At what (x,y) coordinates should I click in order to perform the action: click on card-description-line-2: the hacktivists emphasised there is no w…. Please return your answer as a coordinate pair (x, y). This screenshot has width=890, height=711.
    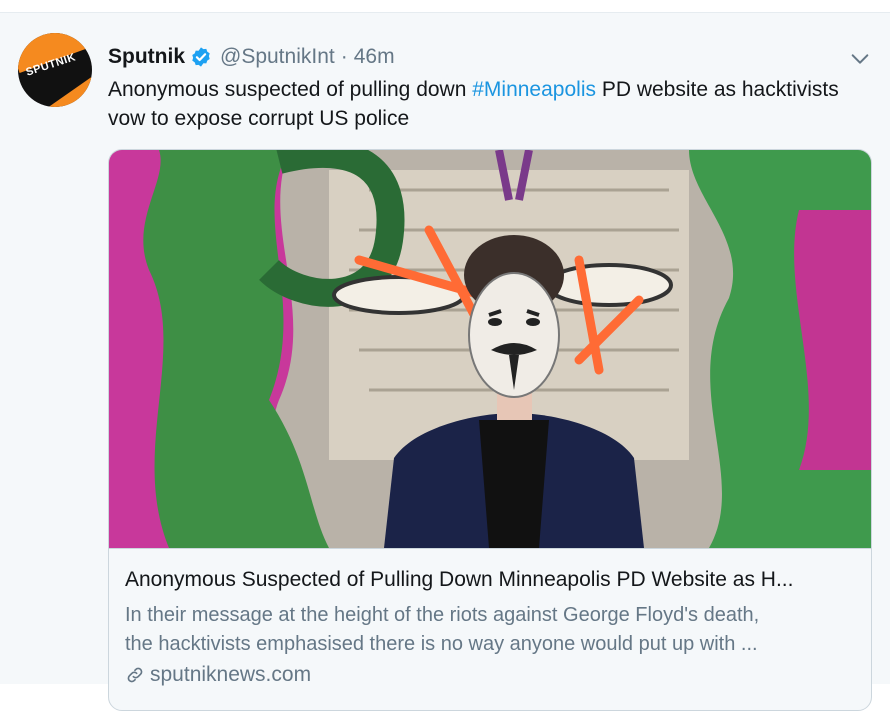
    Looking at the image, I should click on (441, 644).